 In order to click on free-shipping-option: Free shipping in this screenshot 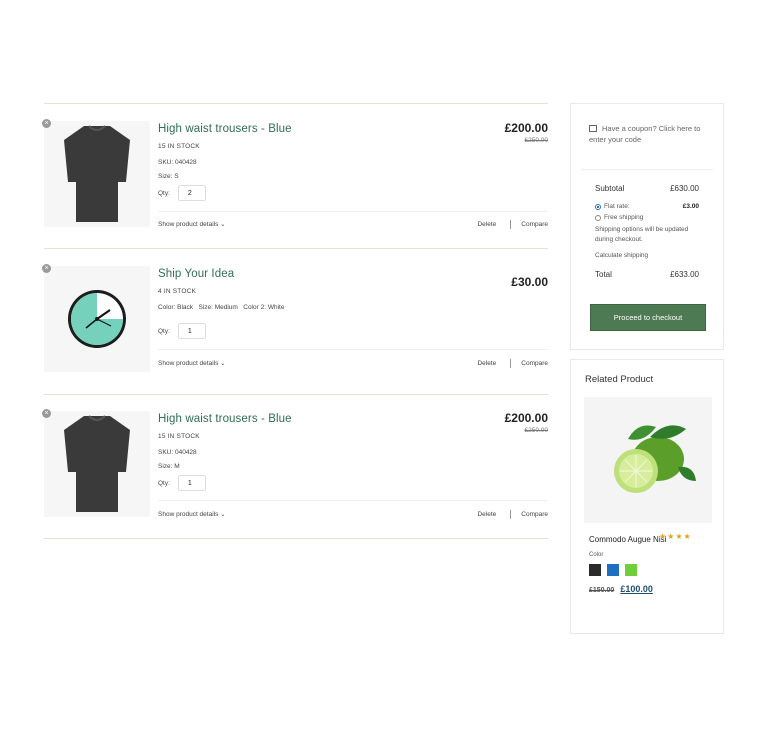, I will do `click(647, 217)`.